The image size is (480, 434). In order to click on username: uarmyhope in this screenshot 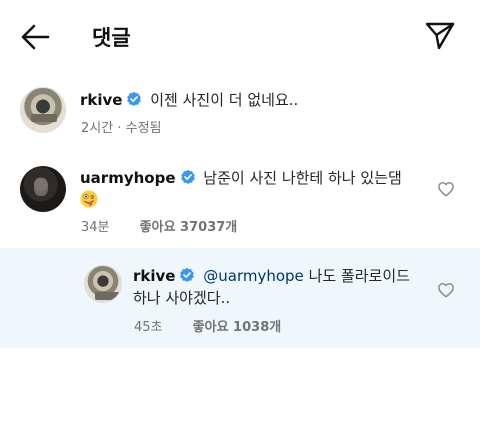, I will do `click(128, 178)`.